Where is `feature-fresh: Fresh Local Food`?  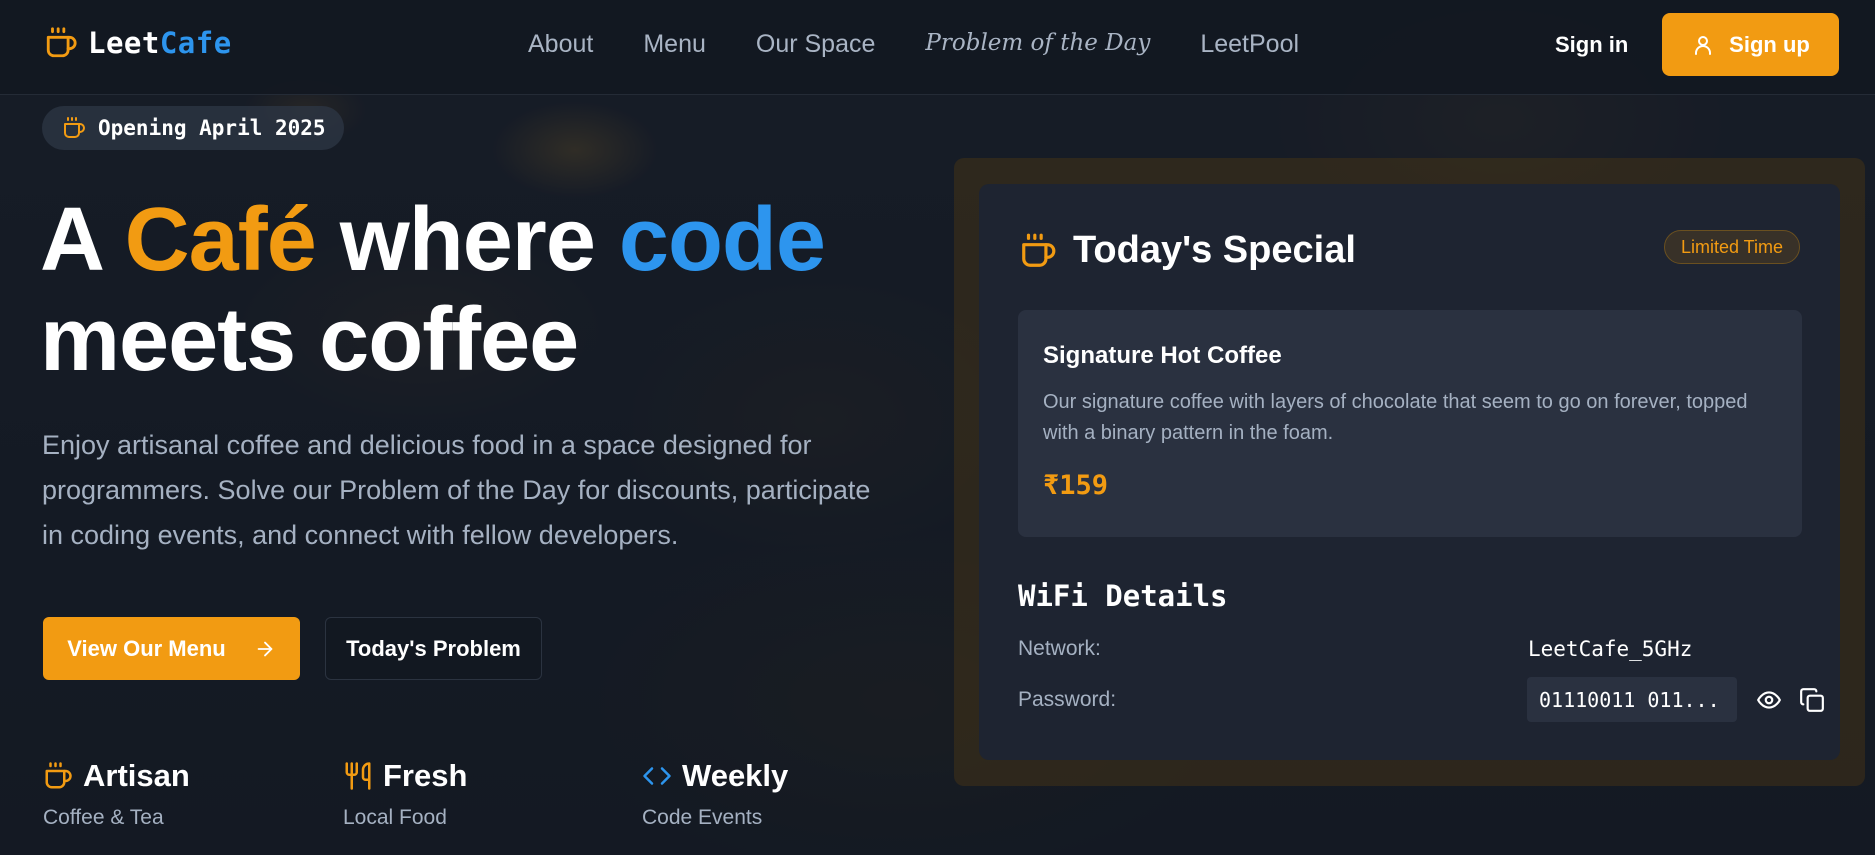
feature-fresh: Fresh Local Food is located at coordinates (405, 794).